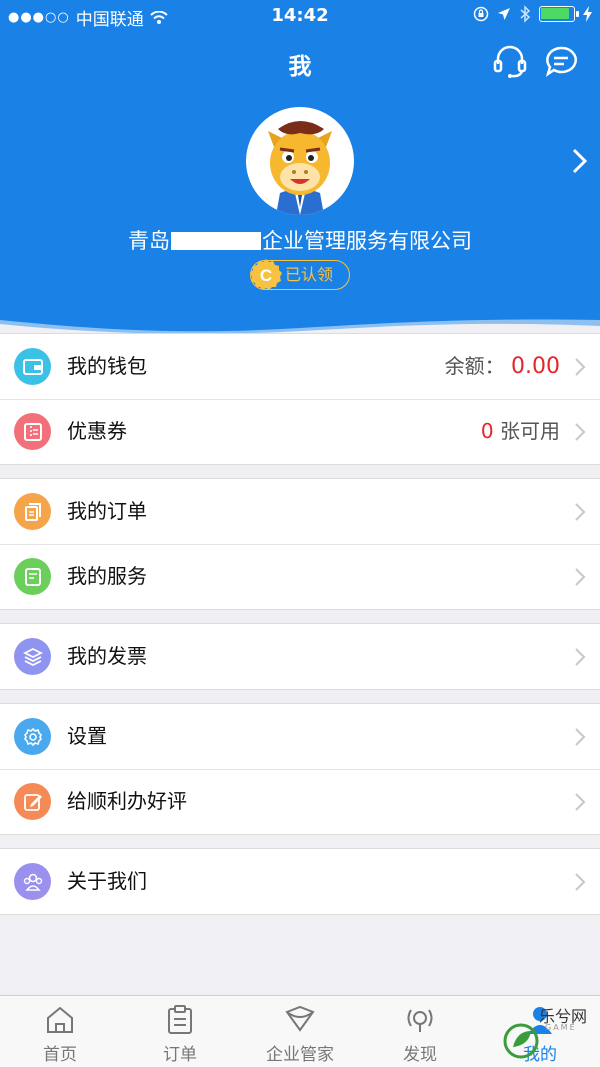 The image size is (600, 1067). I want to click on message-icon, so click(561, 62).